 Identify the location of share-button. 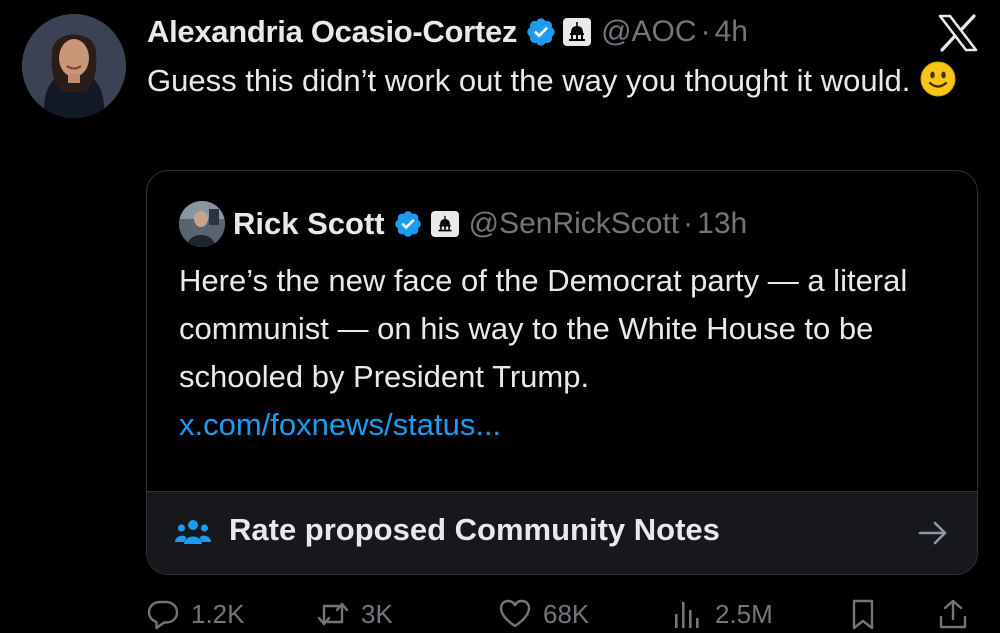
(953, 614).